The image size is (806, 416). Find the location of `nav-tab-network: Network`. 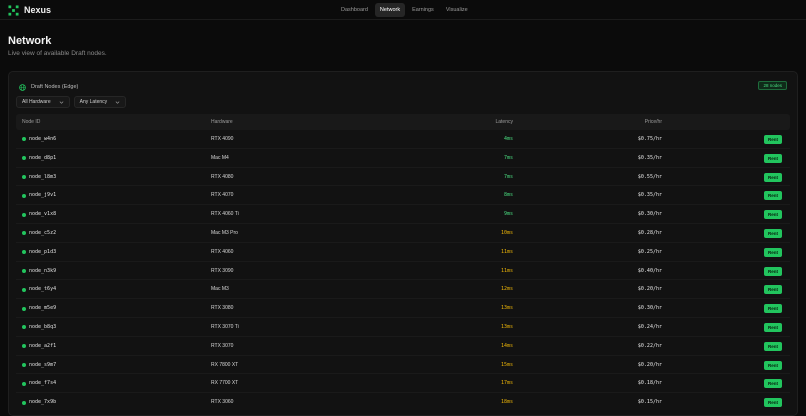

nav-tab-network: Network is located at coordinates (390, 10).